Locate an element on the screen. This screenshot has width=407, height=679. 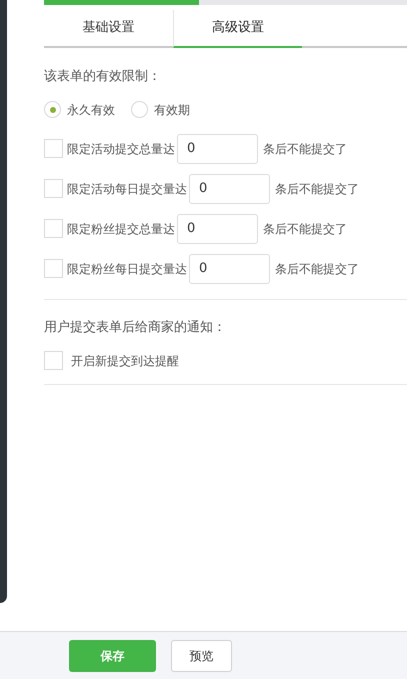
section-label: 用户提交表单后给商家的通知： is located at coordinates (135, 327).